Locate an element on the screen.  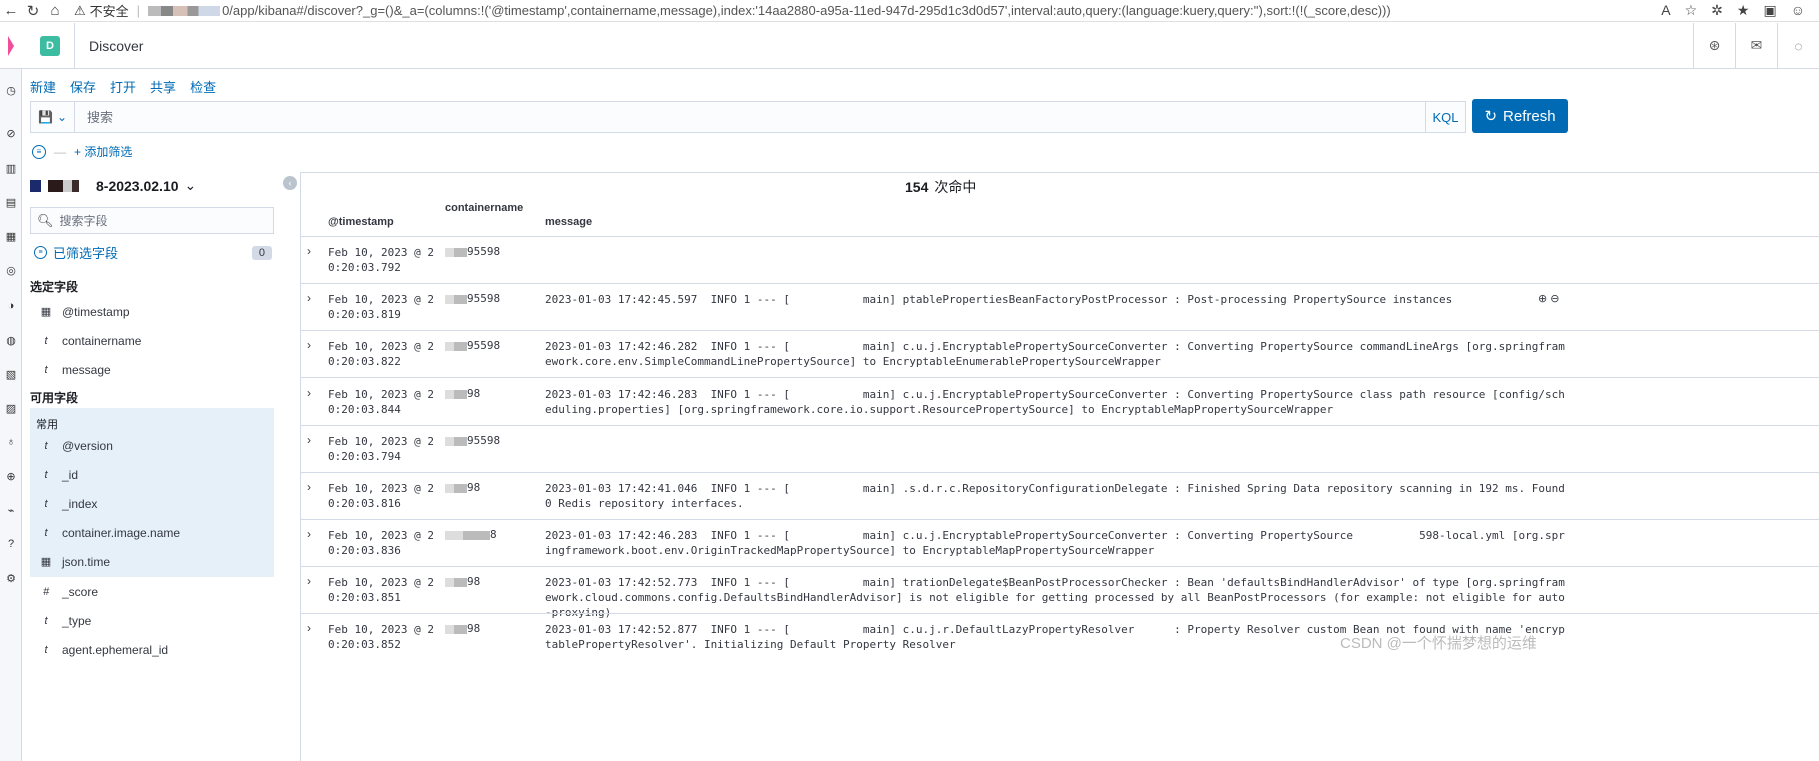
column-header-message: message is located at coordinates (568, 222).